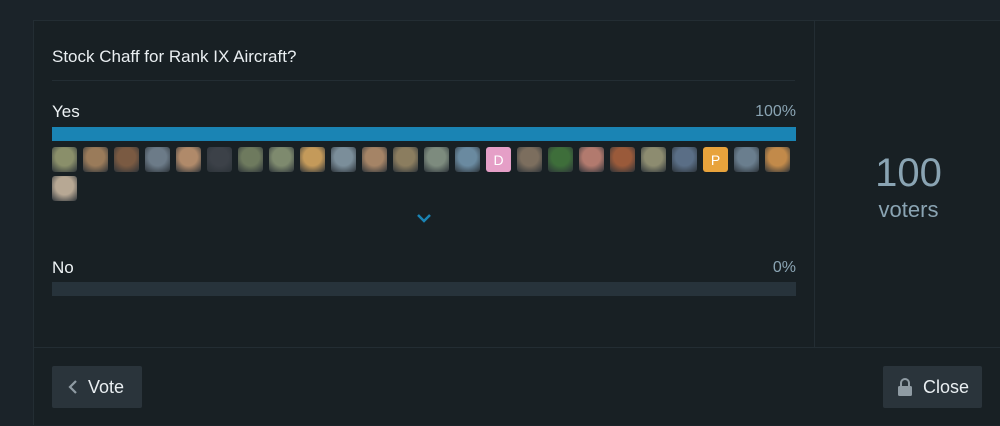 This screenshot has width=1000, height=426. Describe the element at coordinates (424, 289) in the screenshot. I see `option-no-bar` at that location.